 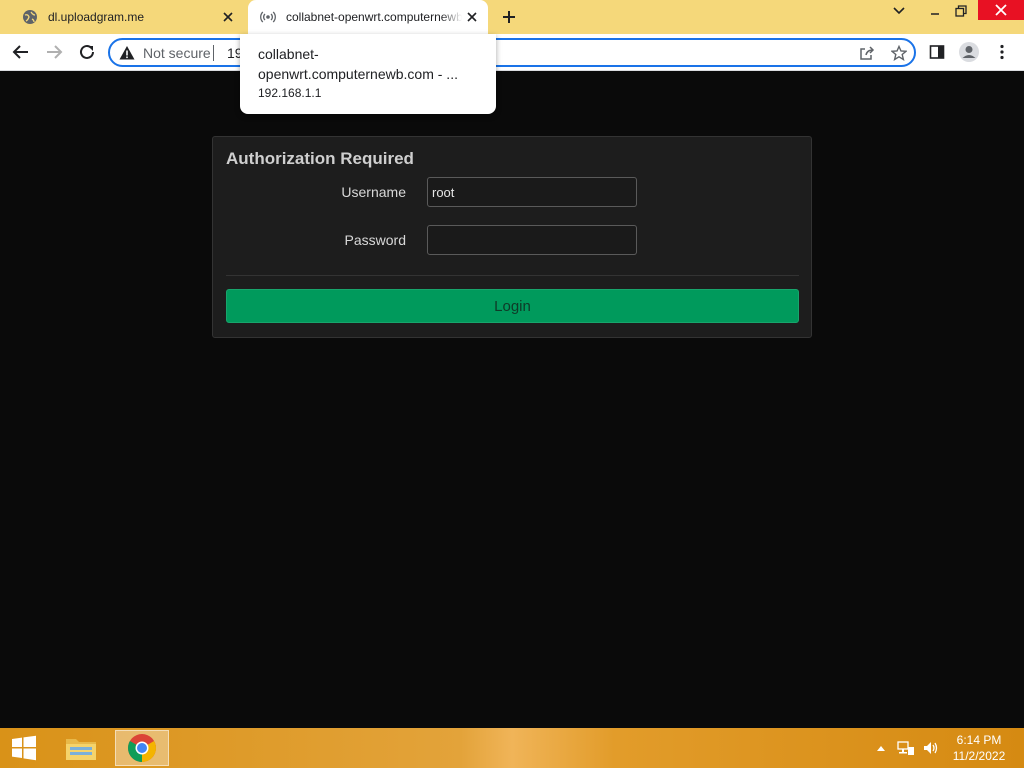 What do you see at coordinates (213, 53) in the screenshot?
I see `separator` at bounding box center [213, 53].